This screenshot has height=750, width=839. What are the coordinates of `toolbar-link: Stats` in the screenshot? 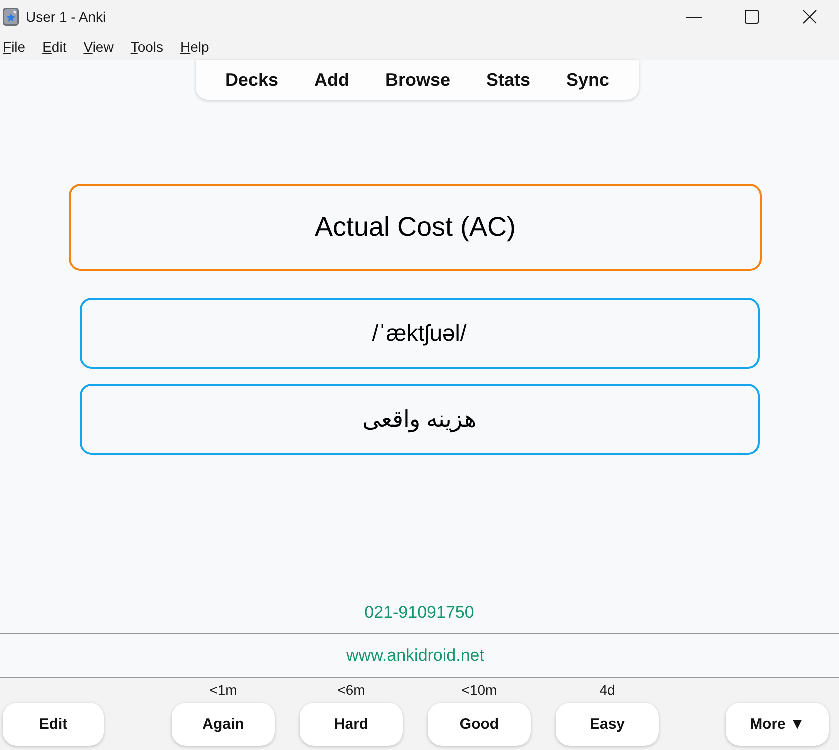 It's located at (508, 80).